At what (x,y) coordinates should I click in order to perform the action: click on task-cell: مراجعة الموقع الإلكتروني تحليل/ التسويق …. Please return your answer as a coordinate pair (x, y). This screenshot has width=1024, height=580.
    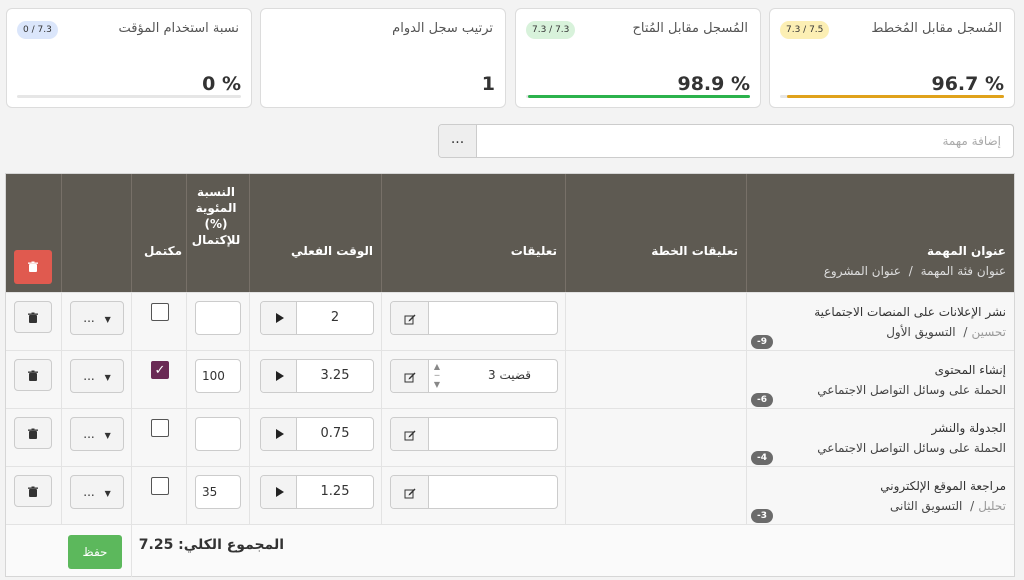
    Looking at the image, I should click on (880, 495).